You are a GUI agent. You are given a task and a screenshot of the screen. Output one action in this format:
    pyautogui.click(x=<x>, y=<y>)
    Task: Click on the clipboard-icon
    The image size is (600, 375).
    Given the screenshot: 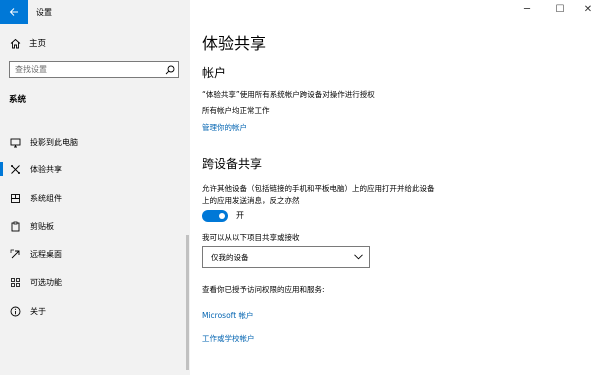 What is the action you would take?
    pyautogui.click(x=15, y=226)
    